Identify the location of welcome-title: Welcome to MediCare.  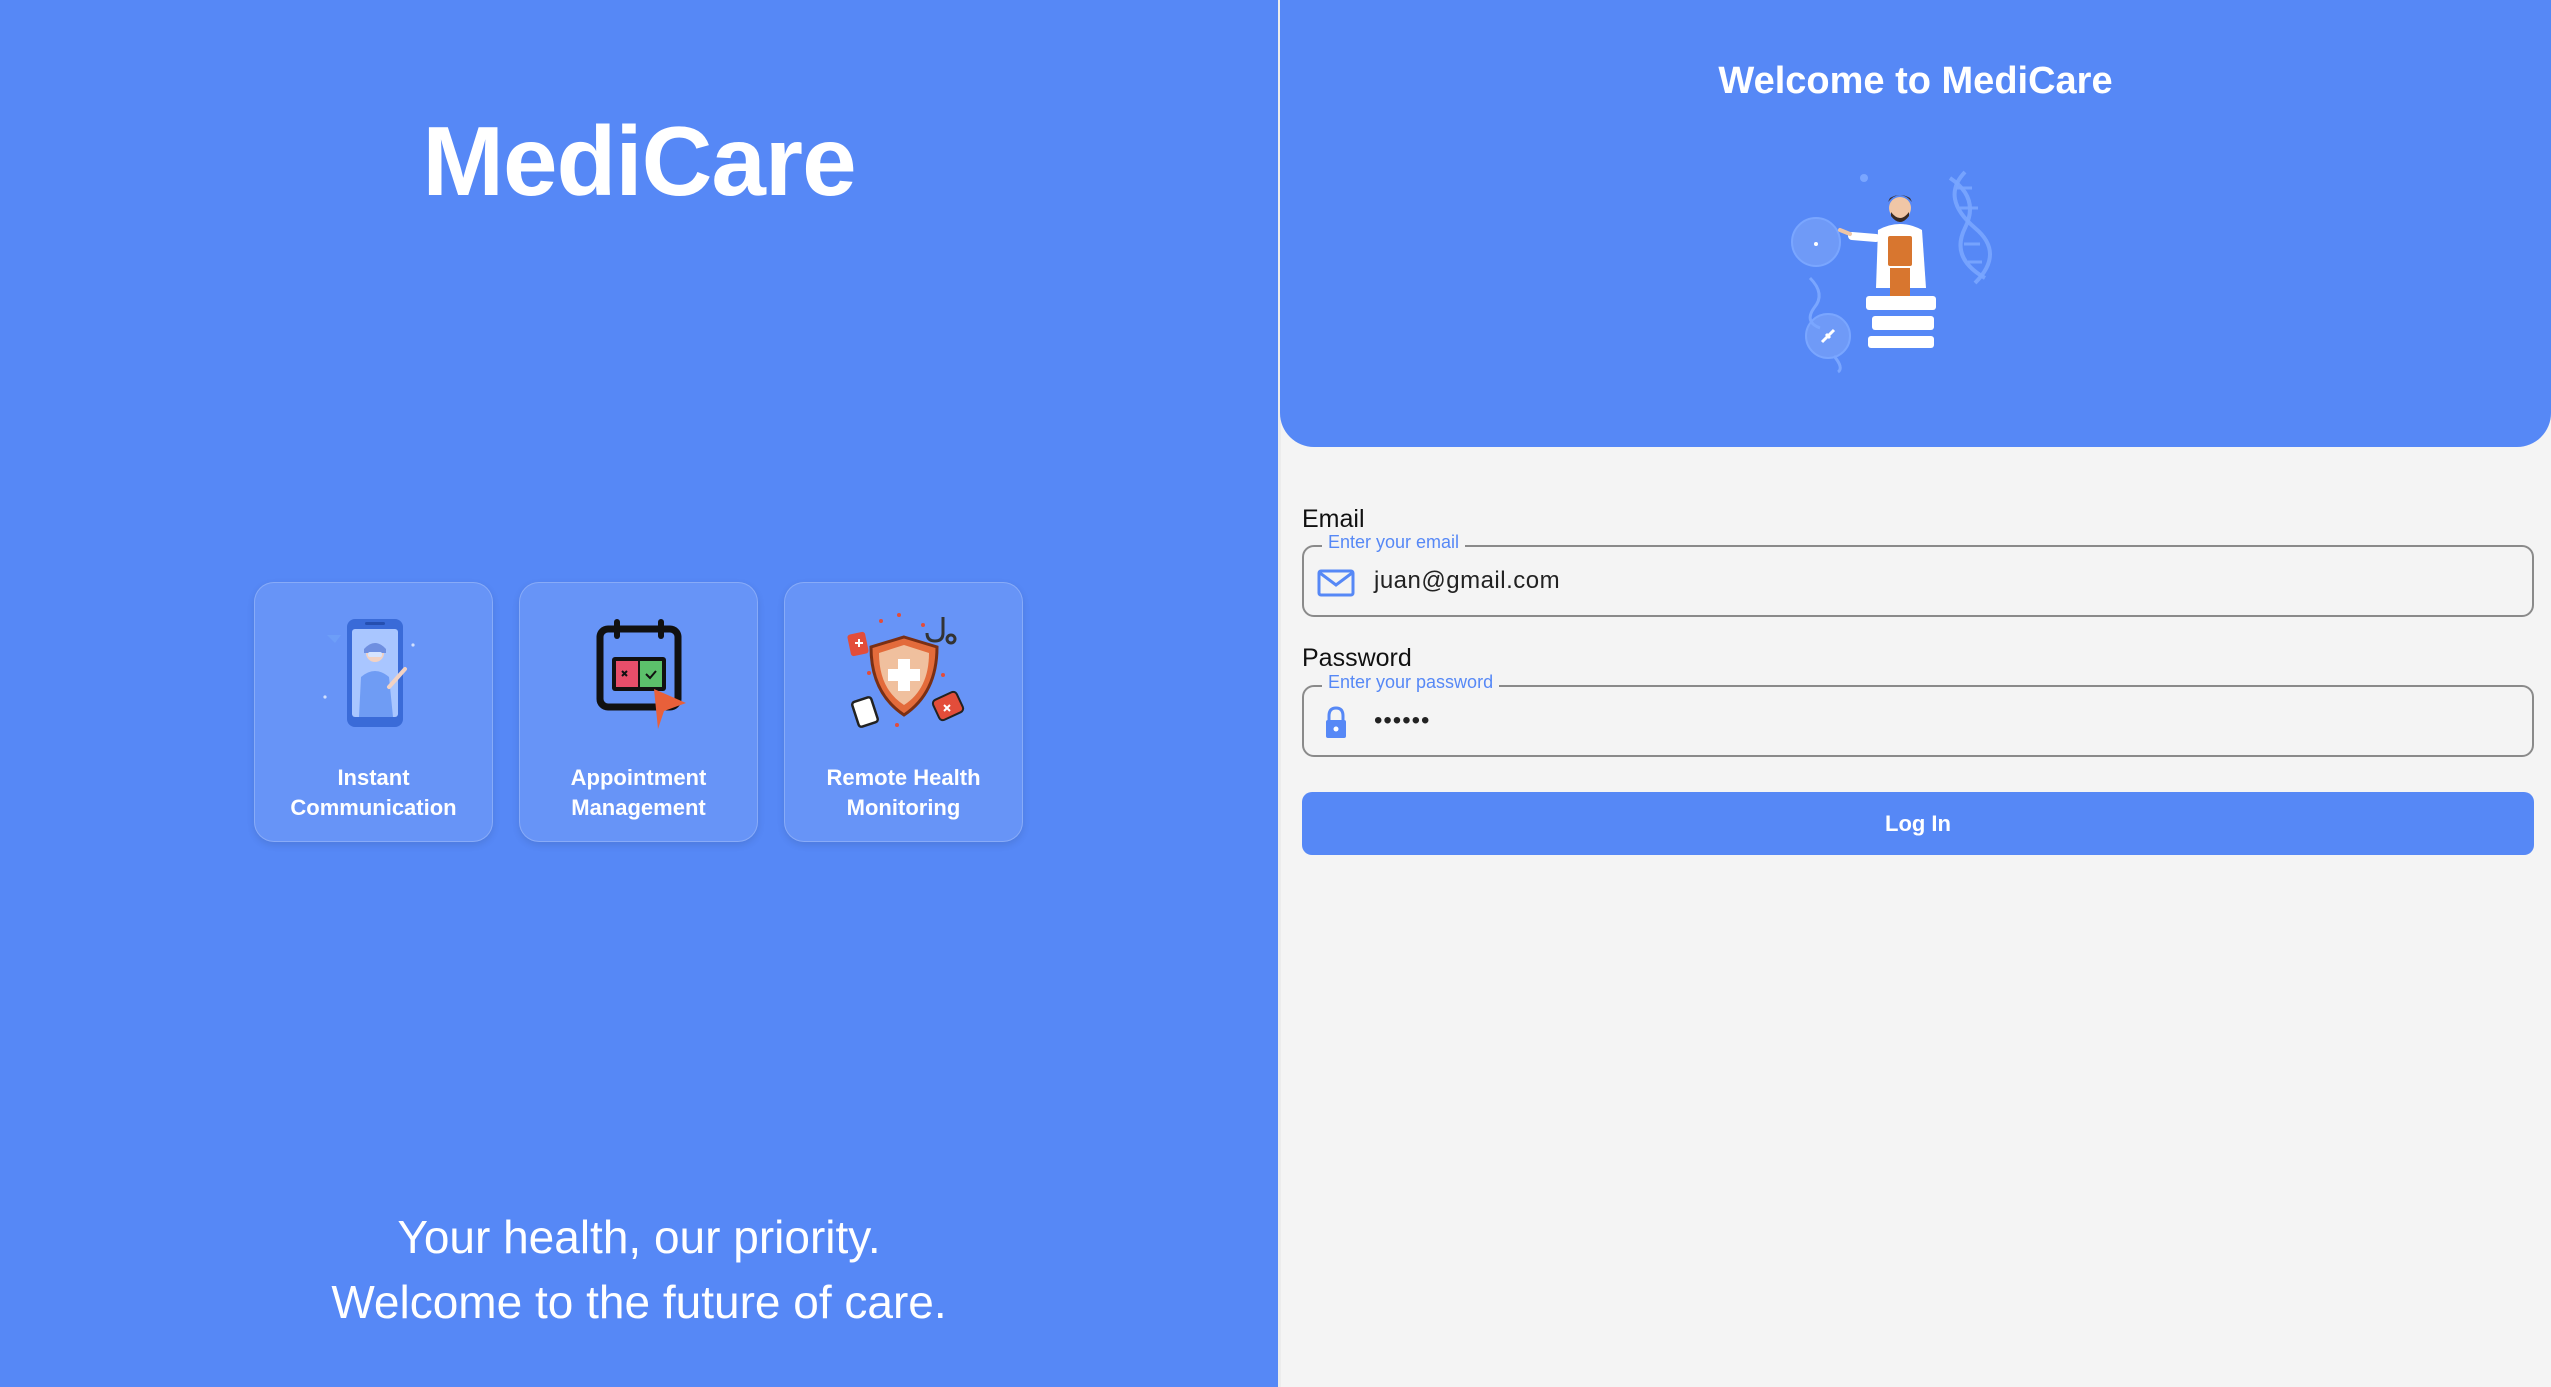
(1915, 81).